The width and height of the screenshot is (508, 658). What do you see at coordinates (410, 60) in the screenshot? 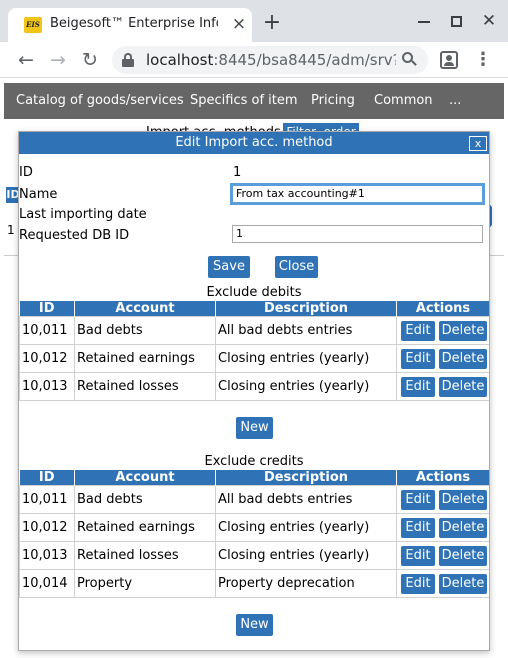
I see `zoom-icon` at bounding box center [410, 60].